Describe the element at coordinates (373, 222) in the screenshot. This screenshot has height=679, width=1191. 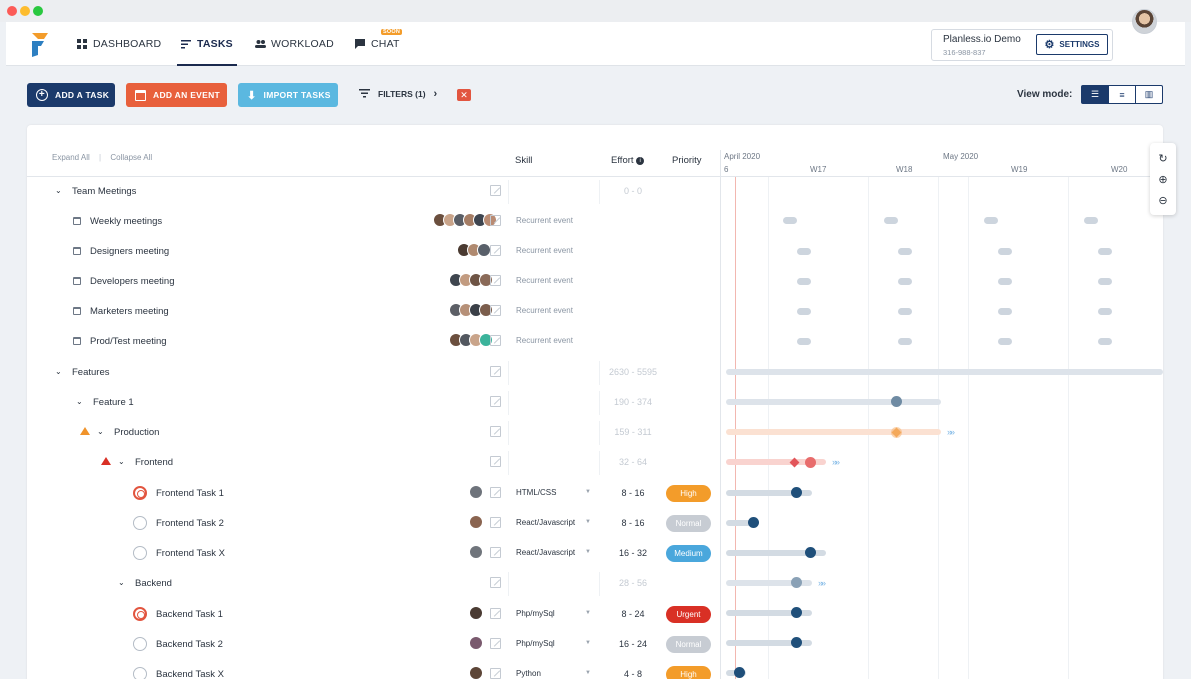
I see `event-row-weekly-meetings: Weekly meetings Recurrent event` at that location.